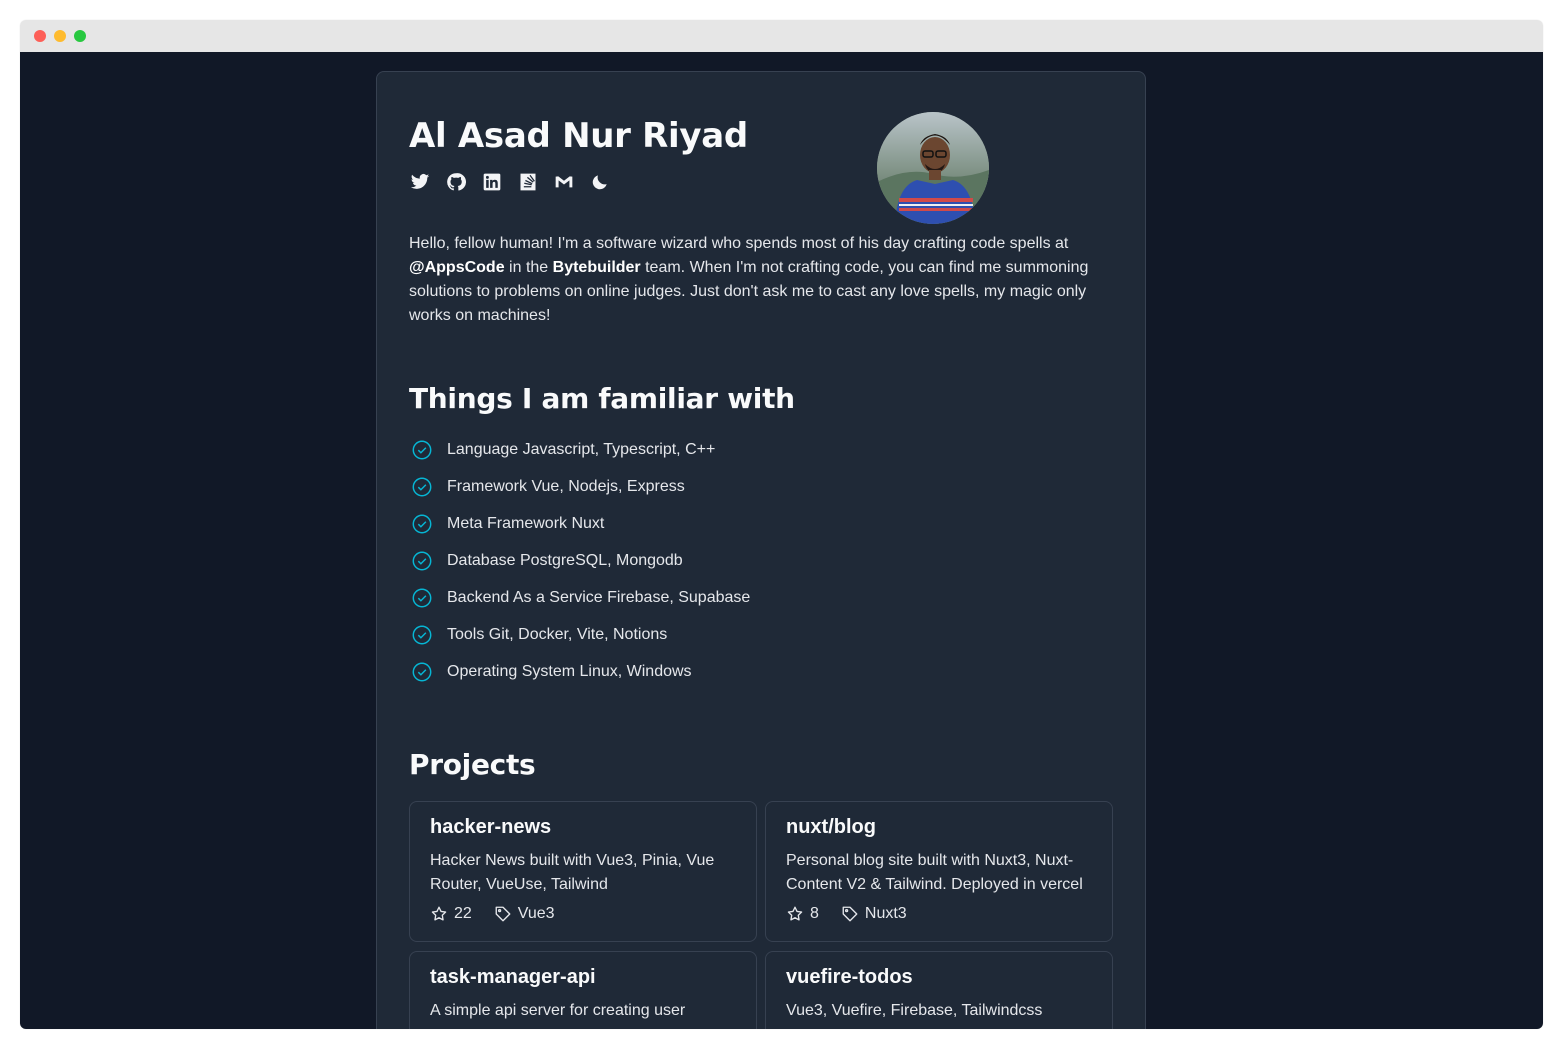  What do you see at coordinates (80, 36) in the screenshot?
I see `maximize-window-button` at bounding box center [80, 36].